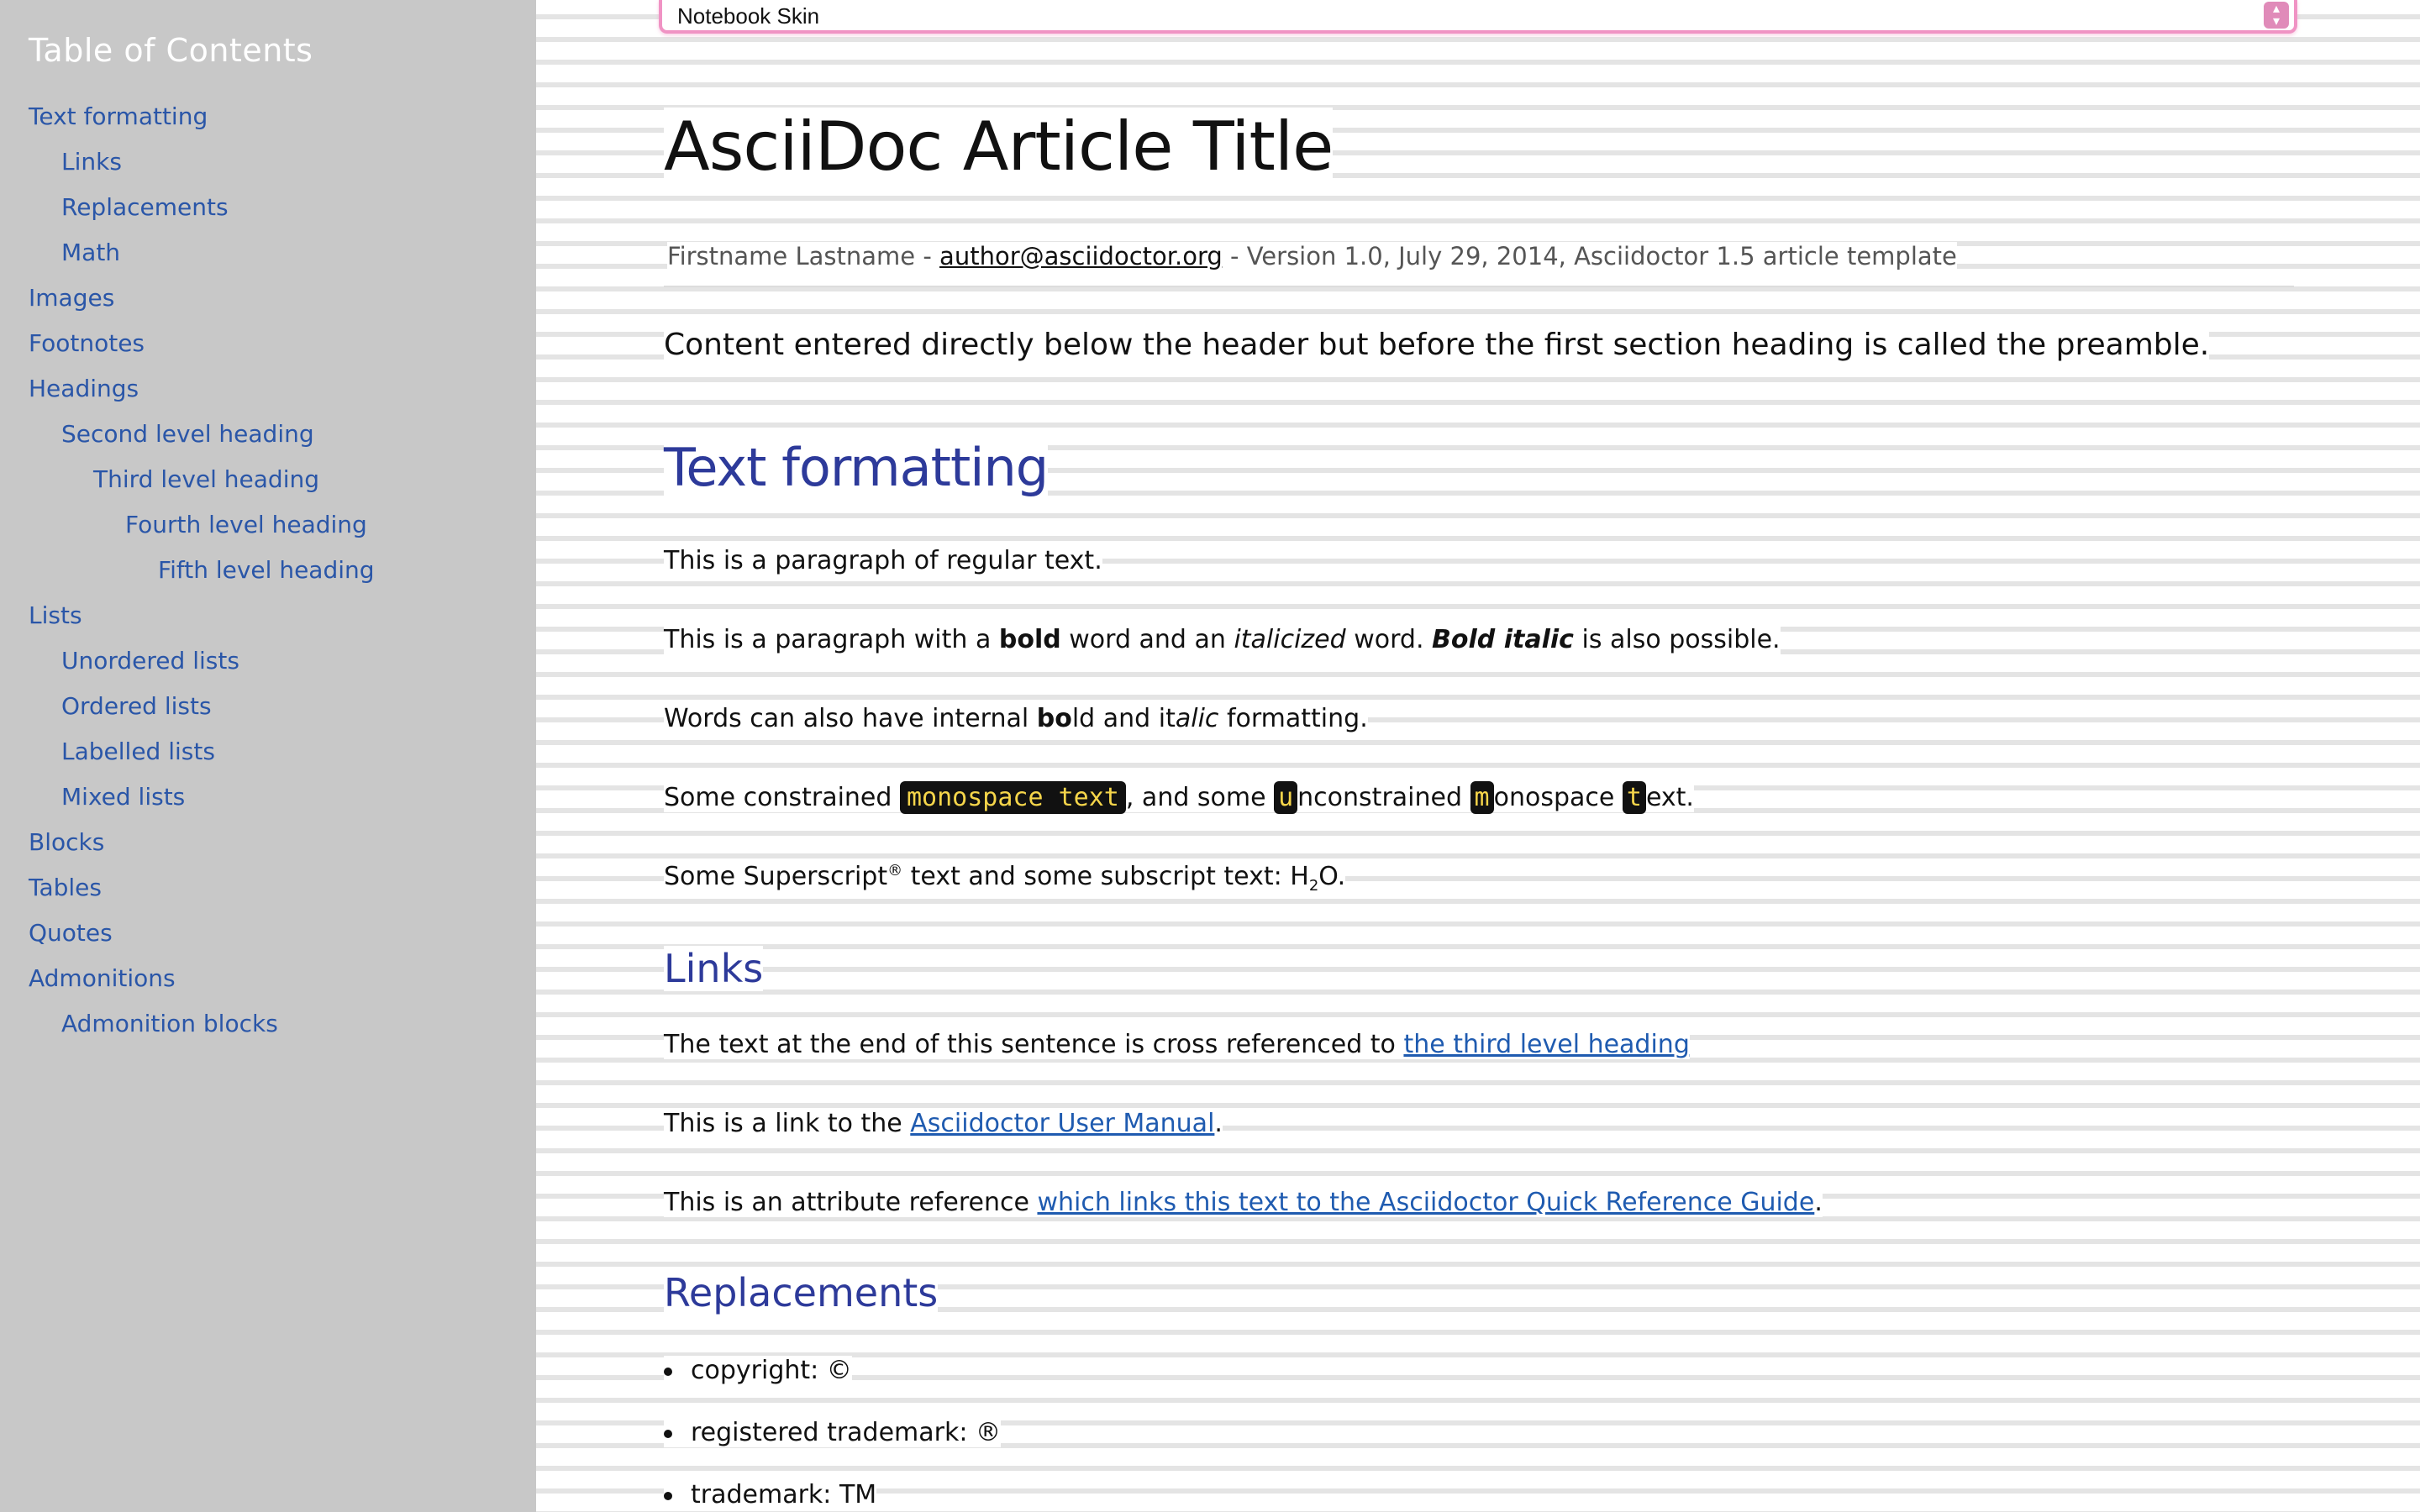 The width and height of the screenshot is (2420, 1512). What do you see at coordinates (1479, 286) in the screenshot?
I see `header-divider` at bounding box center [1479, 286].